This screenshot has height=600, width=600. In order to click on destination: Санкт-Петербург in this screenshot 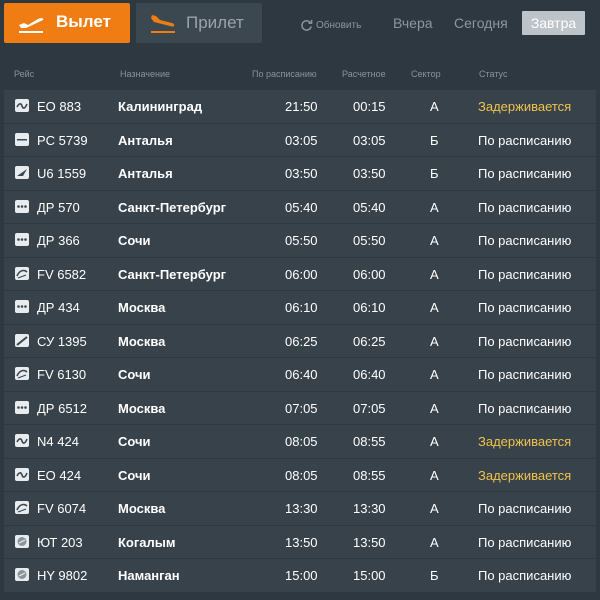, I will do `click(172, 274)`.